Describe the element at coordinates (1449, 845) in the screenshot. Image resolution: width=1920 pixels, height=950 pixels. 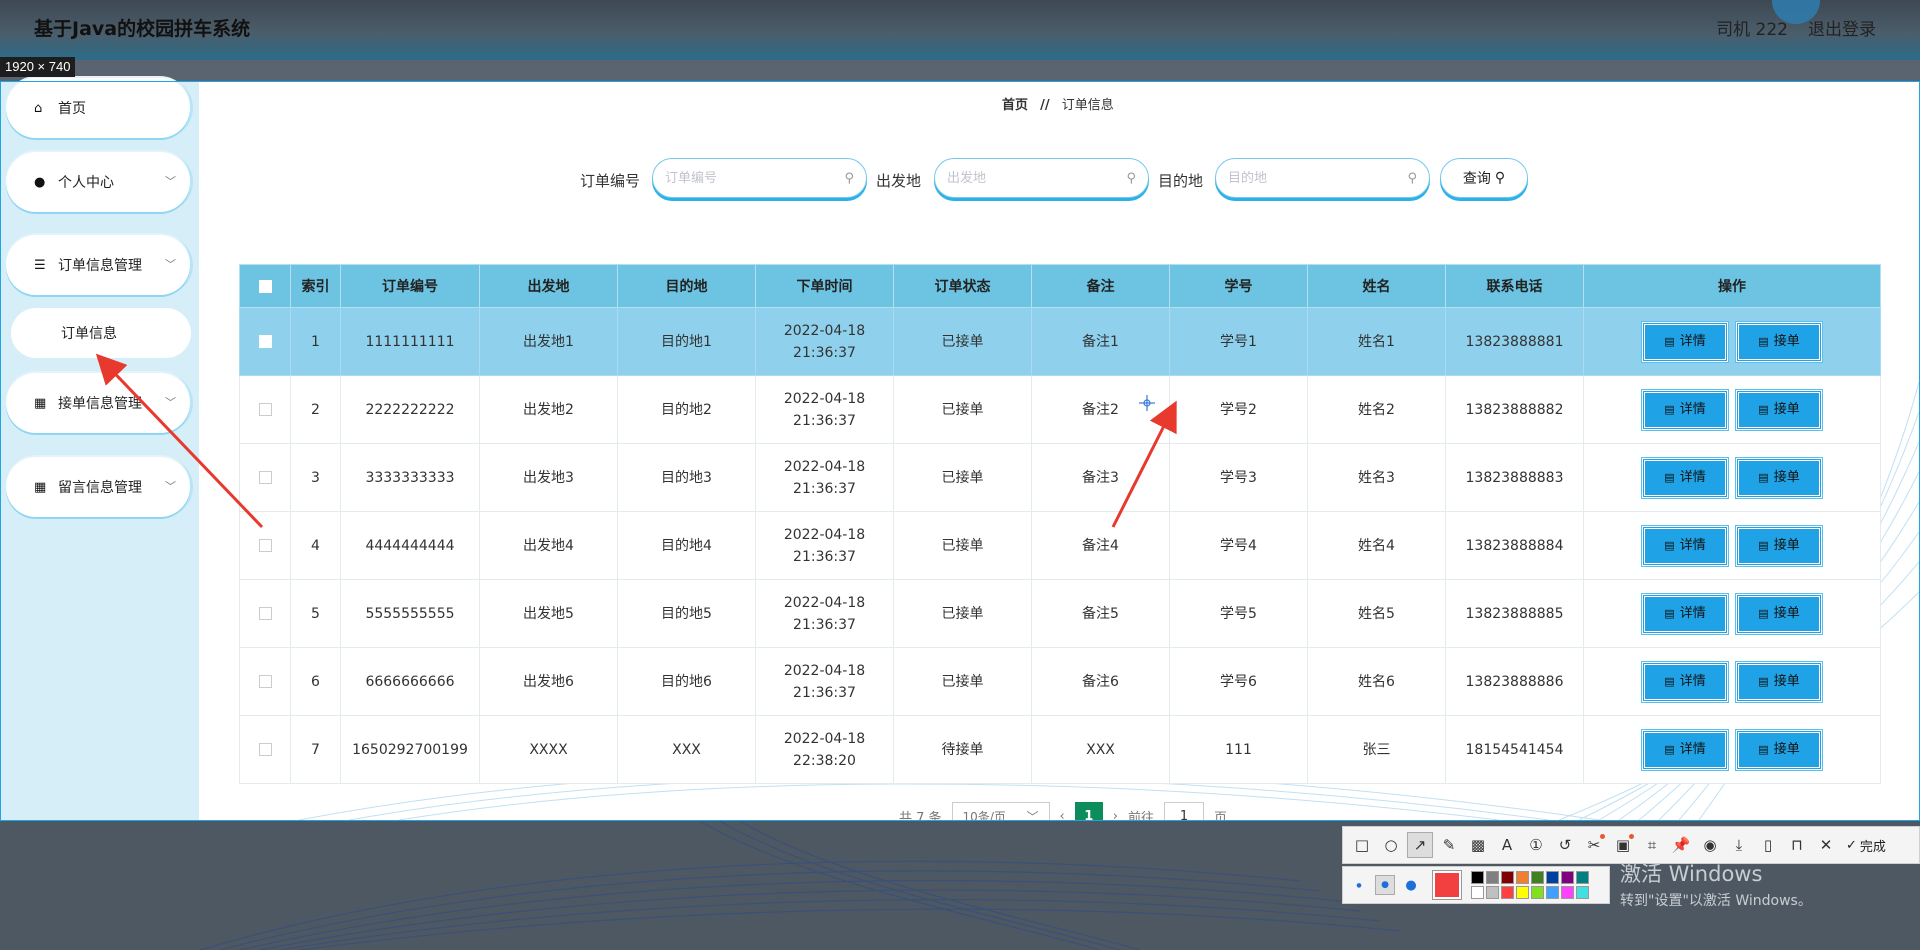
I see `pencil-icon: ✎` at that location.